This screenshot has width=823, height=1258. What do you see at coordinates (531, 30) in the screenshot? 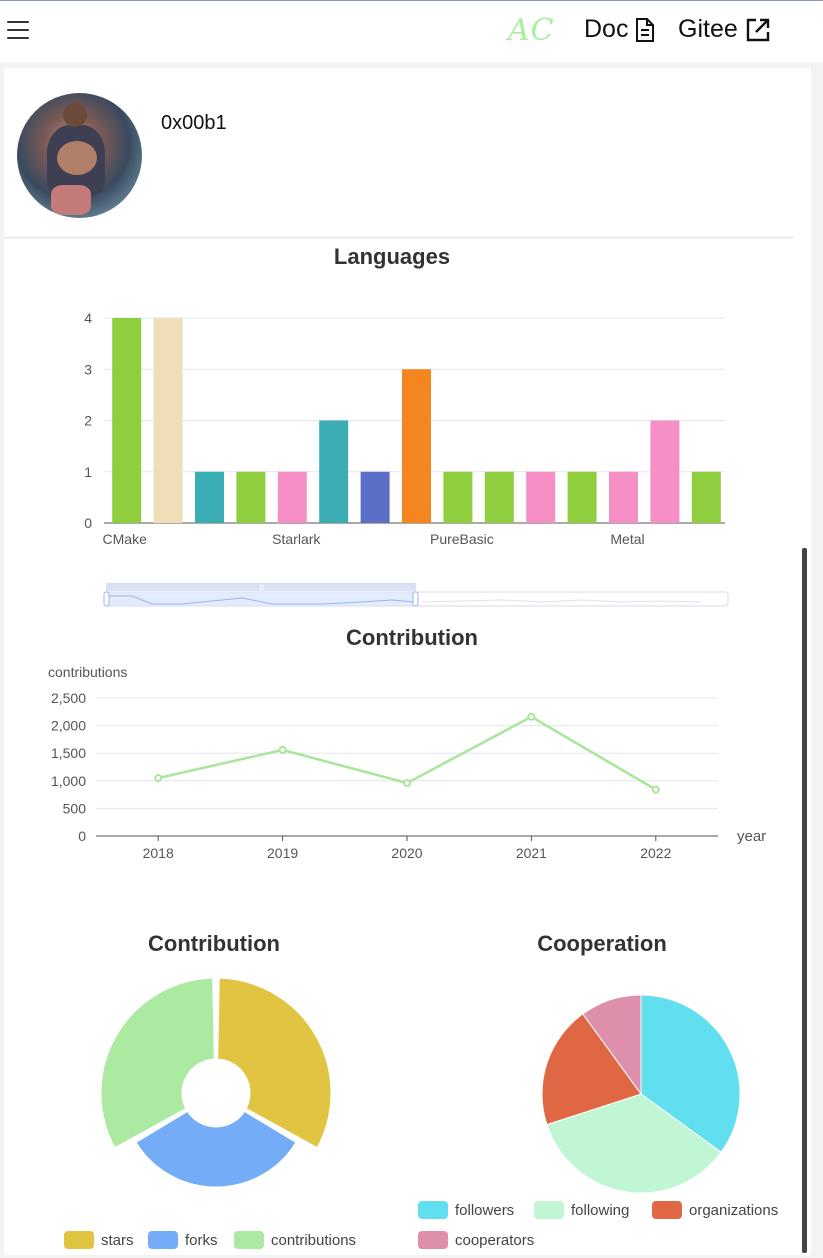
I see `site-logo: AC` at bounding box center [531, 30].